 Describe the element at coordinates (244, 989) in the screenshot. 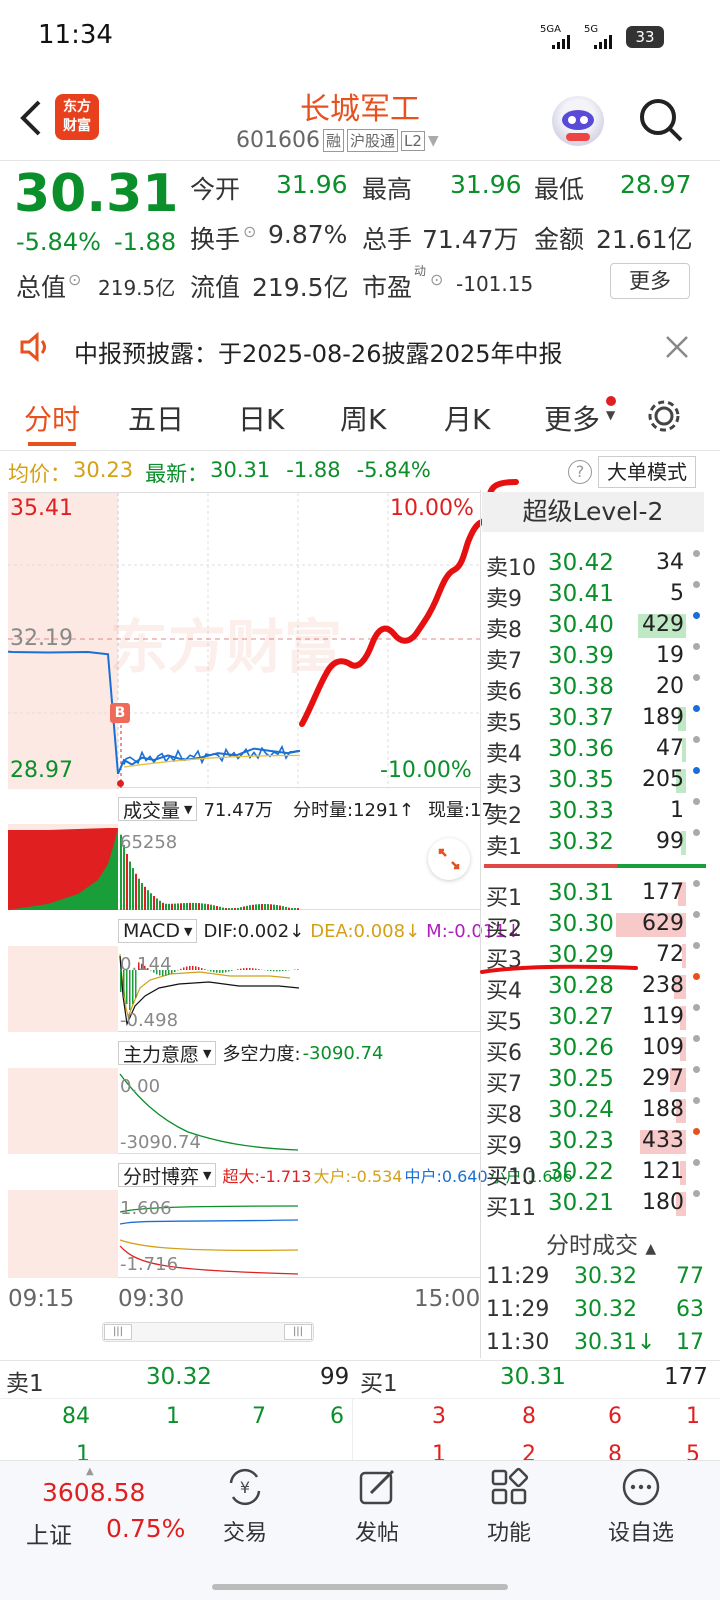

I see `macd-chart` at that location.